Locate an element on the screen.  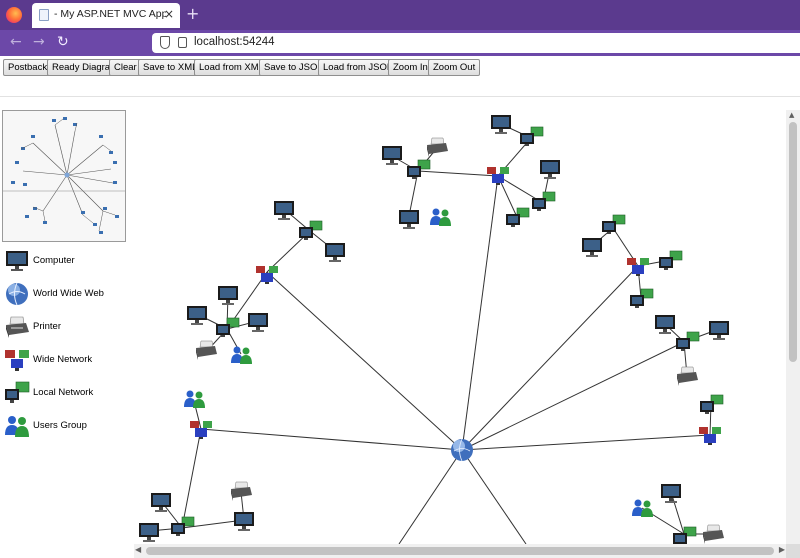
palette-label: Wide Network is located at coordinates (63, 359).